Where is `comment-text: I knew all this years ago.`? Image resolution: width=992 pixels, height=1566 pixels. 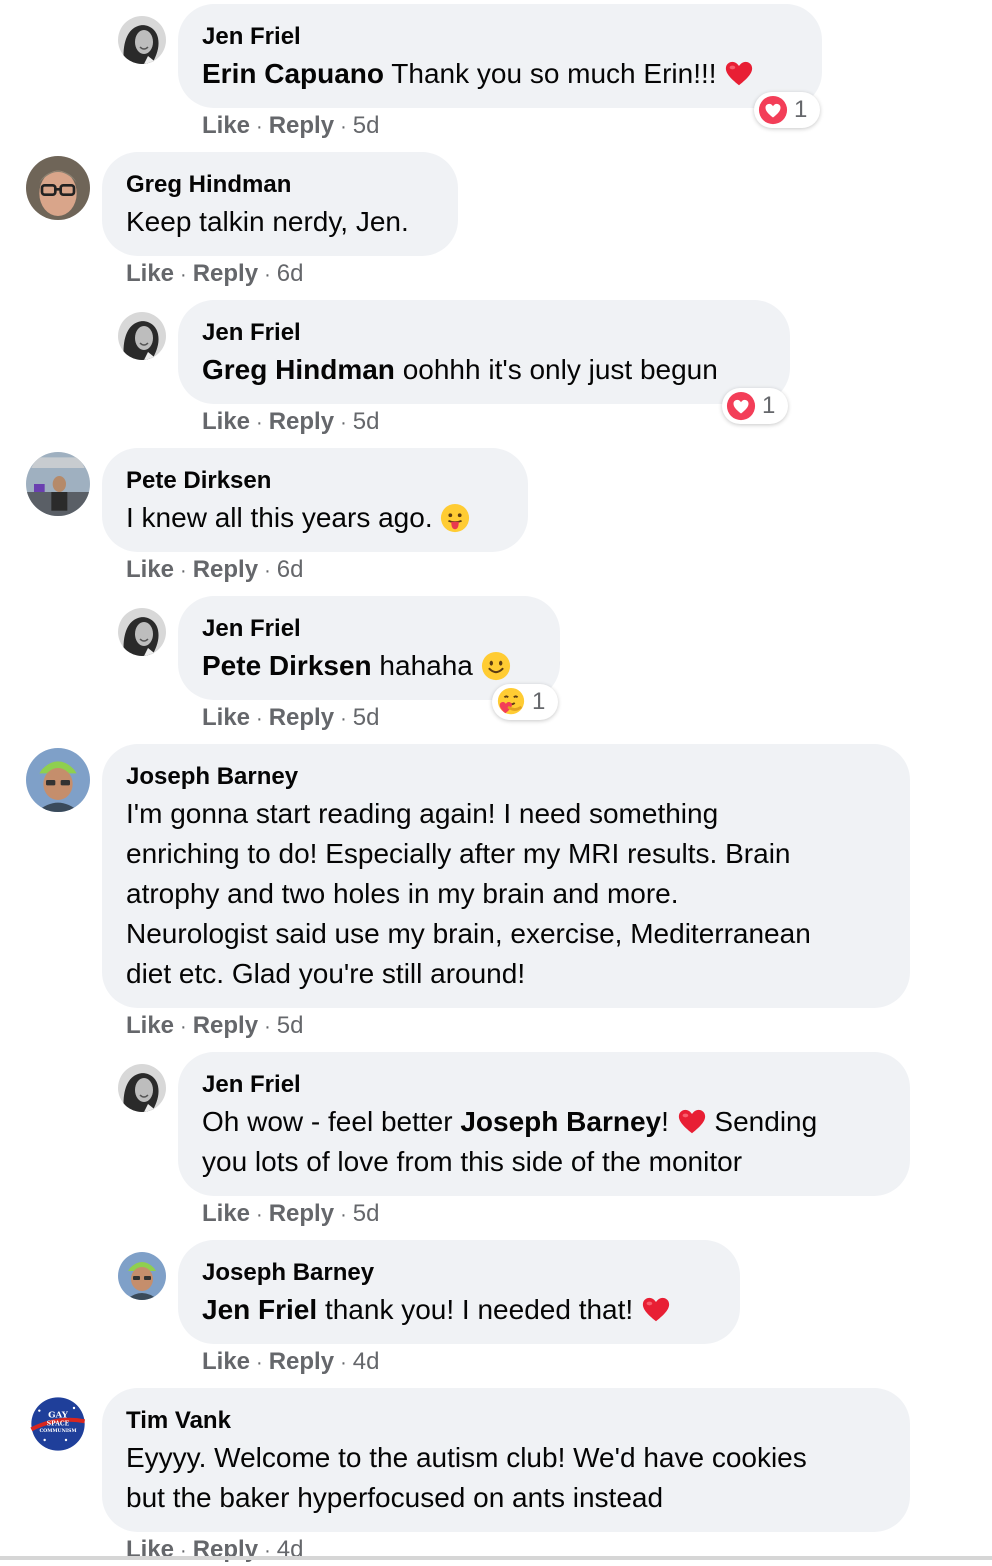
comment-text: I knew all this years ago. is located at coordinates (315, 518).